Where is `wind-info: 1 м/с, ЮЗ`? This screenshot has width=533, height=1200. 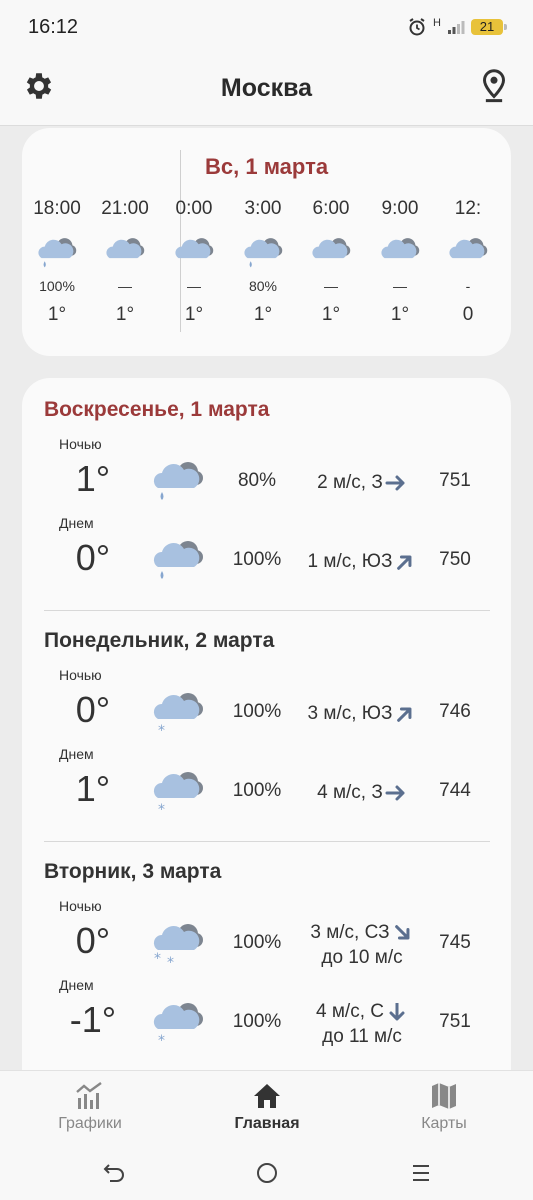 wind-info: 1 м/с, ЮЗ is located at coordinates (362, 561).